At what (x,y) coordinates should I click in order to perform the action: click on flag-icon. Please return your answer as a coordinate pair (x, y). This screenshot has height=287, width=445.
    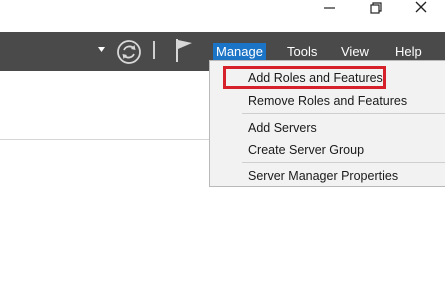
    Looking at the image, I should click on (184, 50).